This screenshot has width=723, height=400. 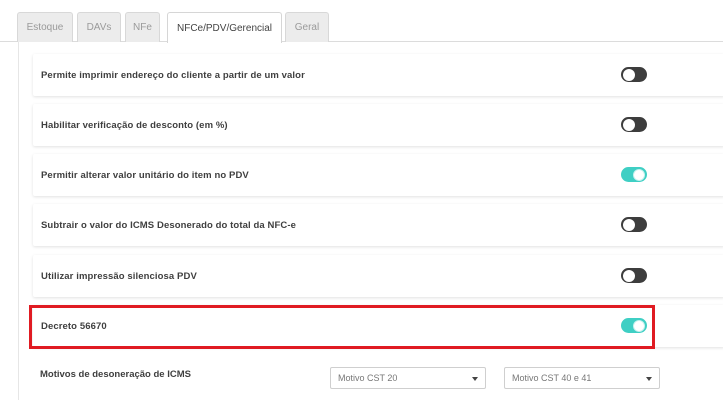 I want to click on select-value: Motivo CST 20, so click(x=368, y=378).